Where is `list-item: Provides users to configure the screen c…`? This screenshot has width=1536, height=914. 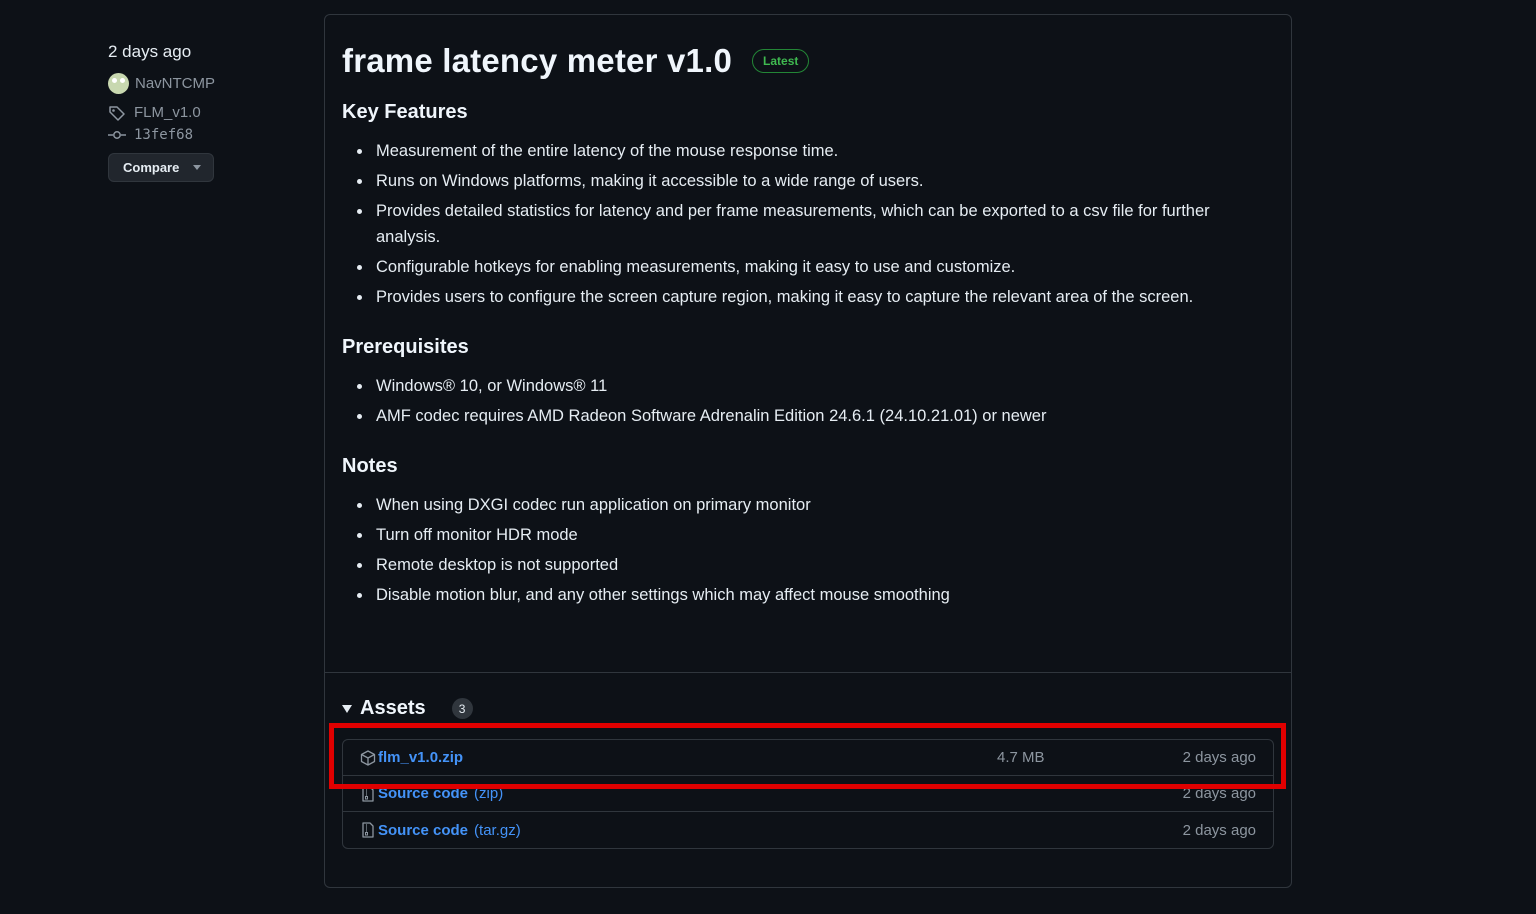
list-item: Provides users to configure the screen c… is located at coordinates (808, 297).